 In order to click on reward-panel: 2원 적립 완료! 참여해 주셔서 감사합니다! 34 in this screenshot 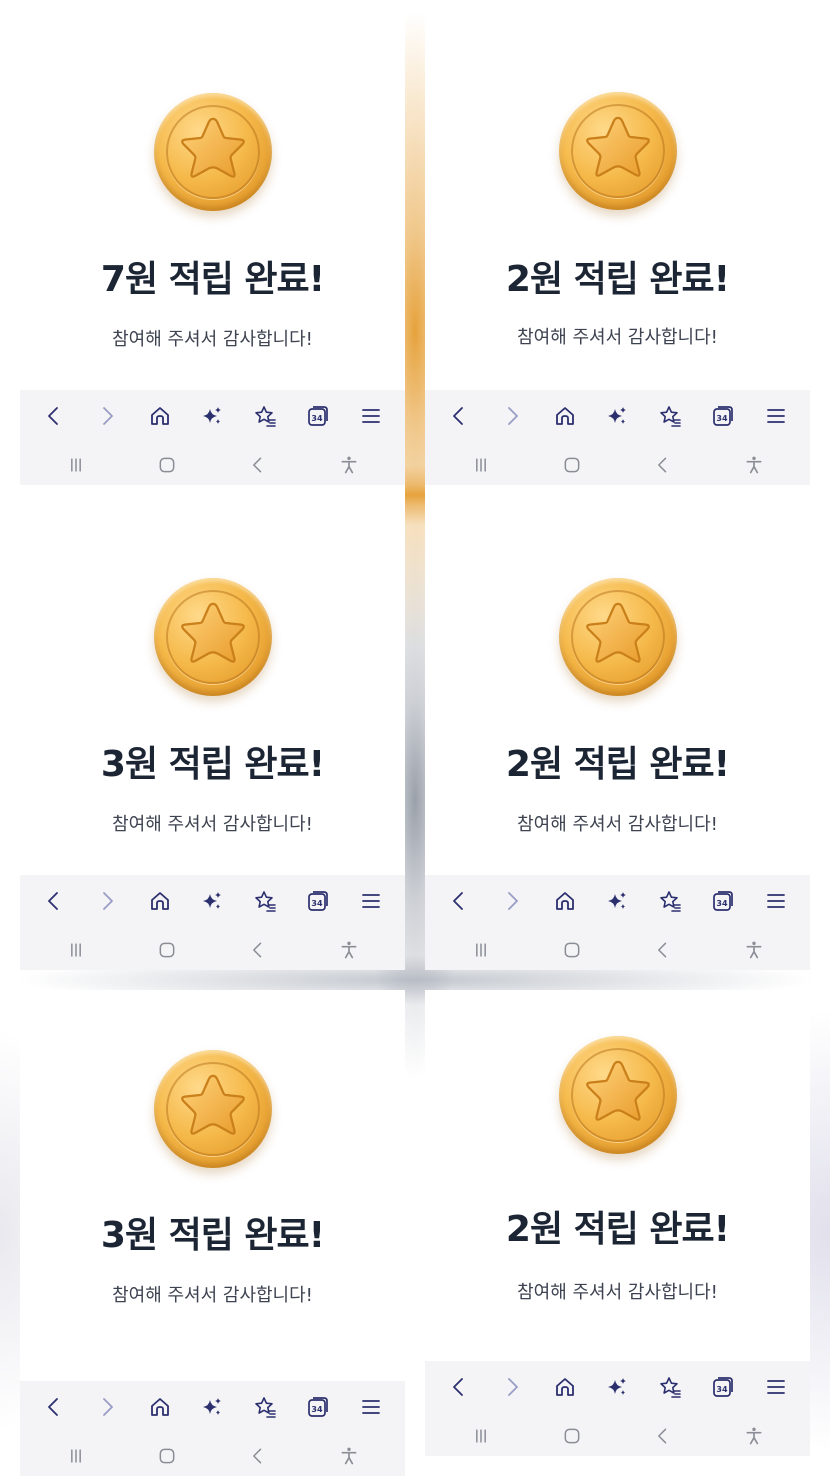, I will do `click(617, 1223)`.